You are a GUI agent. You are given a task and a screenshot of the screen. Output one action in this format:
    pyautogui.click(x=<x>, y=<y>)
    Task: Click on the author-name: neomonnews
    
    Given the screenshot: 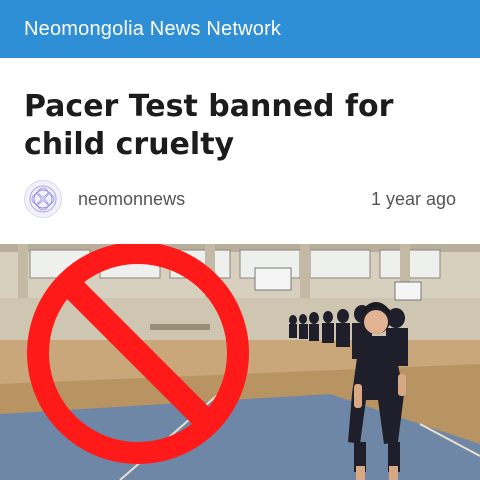 What is the action you would take?
    pyautogui.click(x=131, y=199)
    